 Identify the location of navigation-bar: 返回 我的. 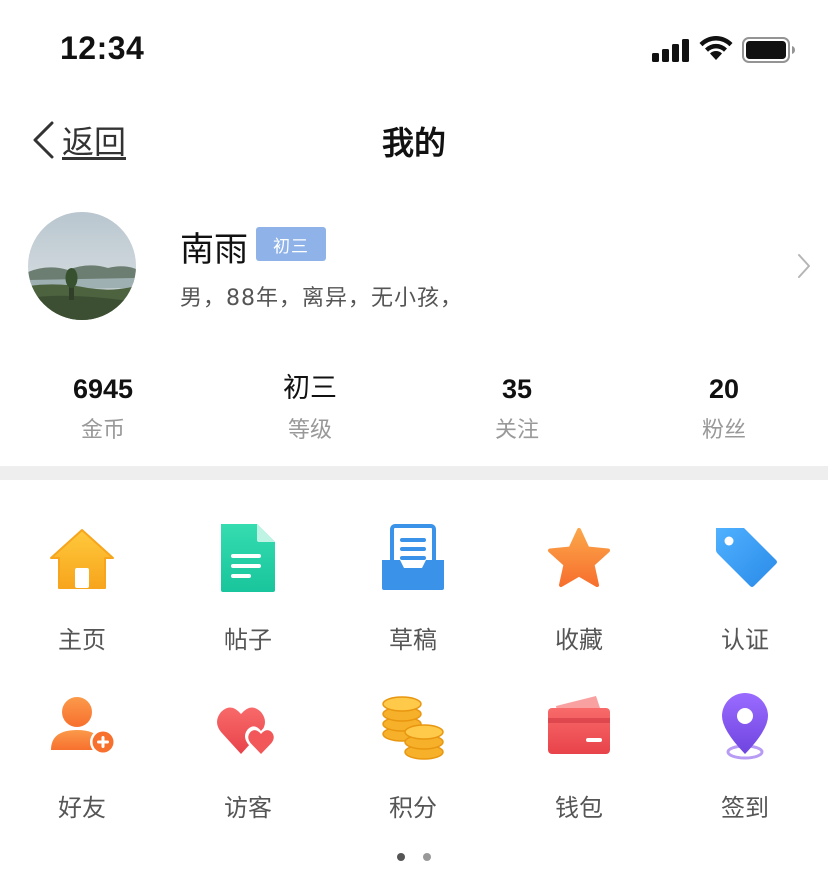
(414, 142).